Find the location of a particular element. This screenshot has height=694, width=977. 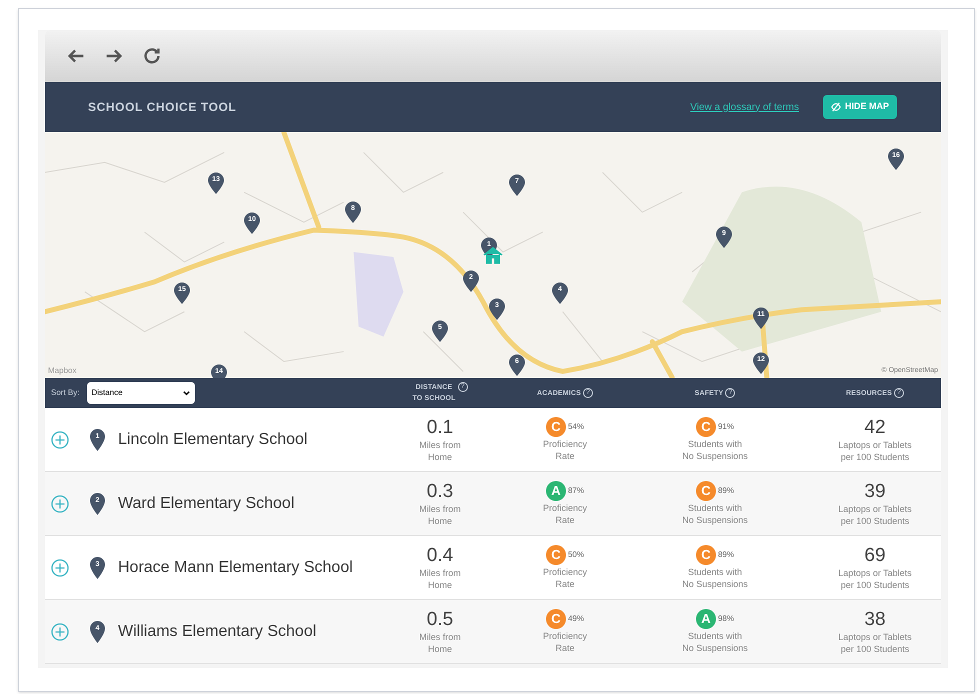

glossary-link: View a glossary of terms is located at coordinates (744, 107).